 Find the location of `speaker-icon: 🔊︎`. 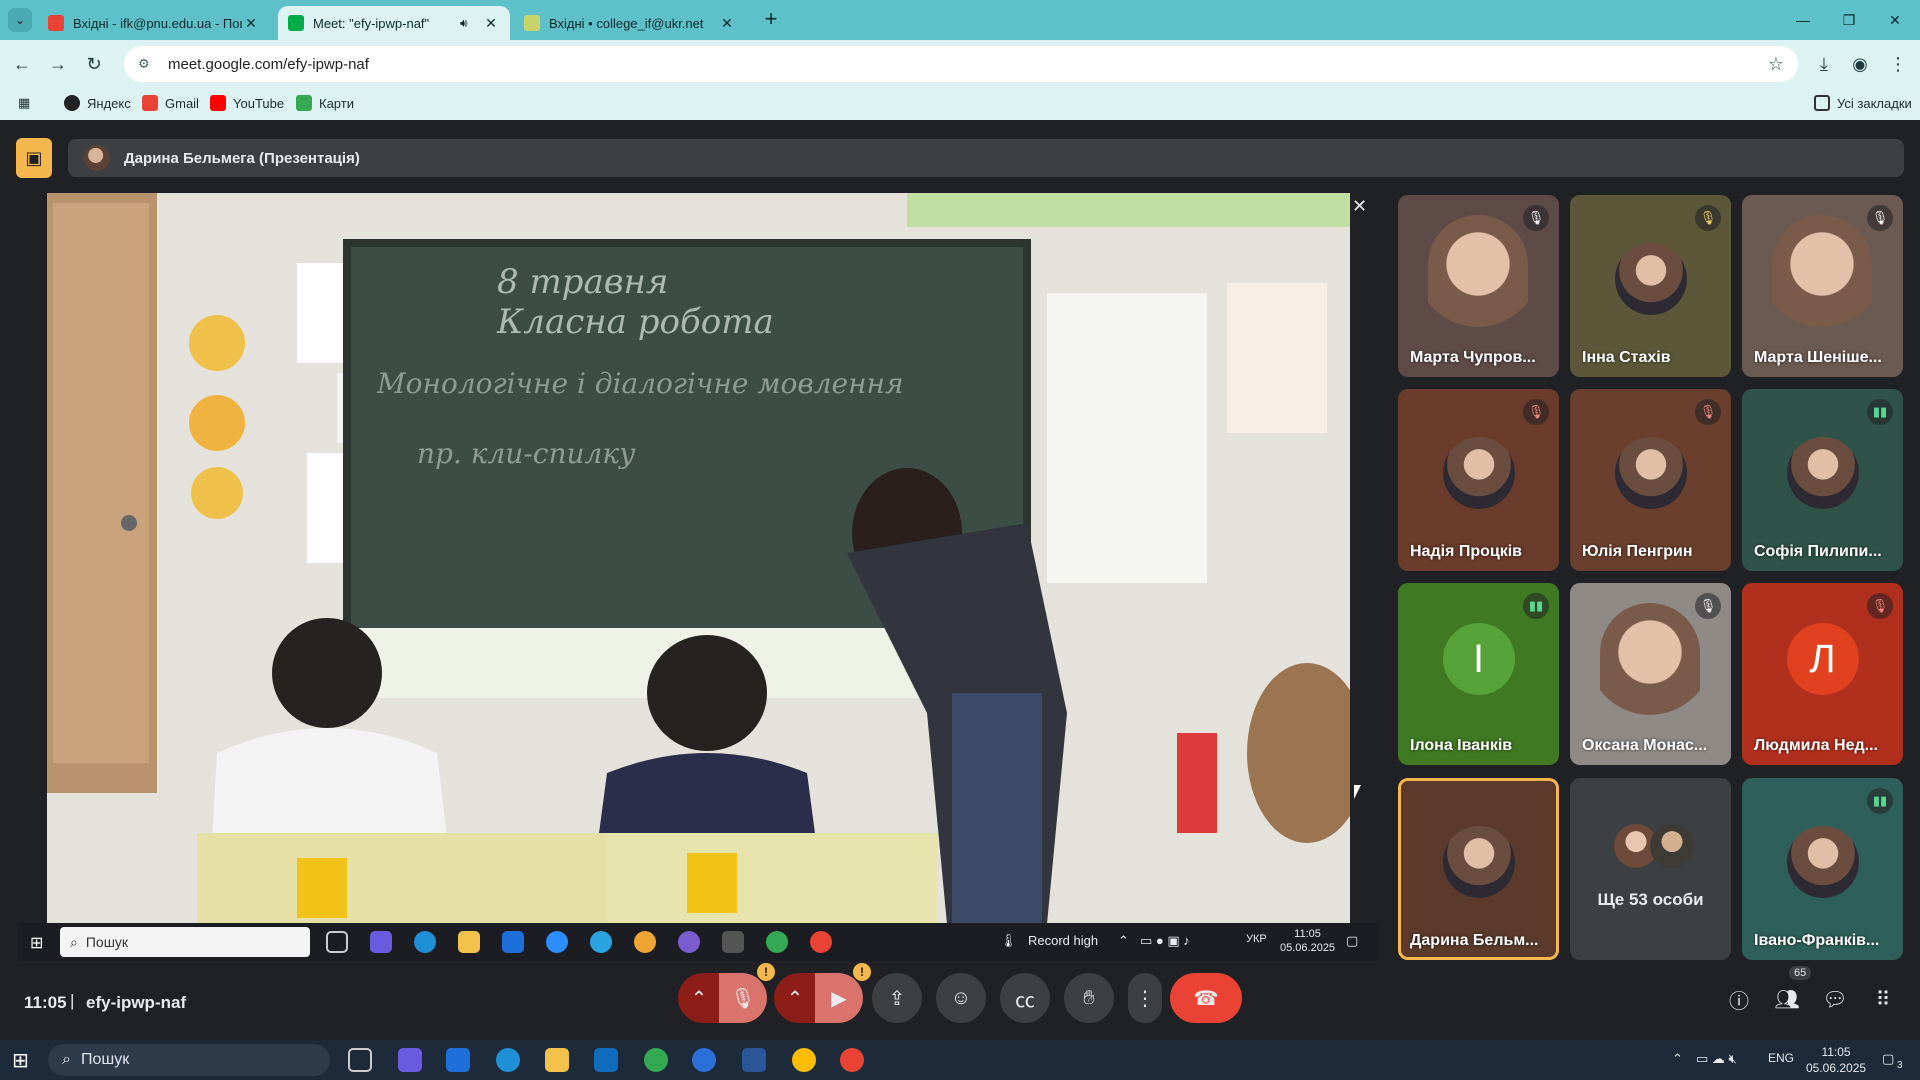

speaker-icon: 🔊︎ is located at coordinates (469, 23).